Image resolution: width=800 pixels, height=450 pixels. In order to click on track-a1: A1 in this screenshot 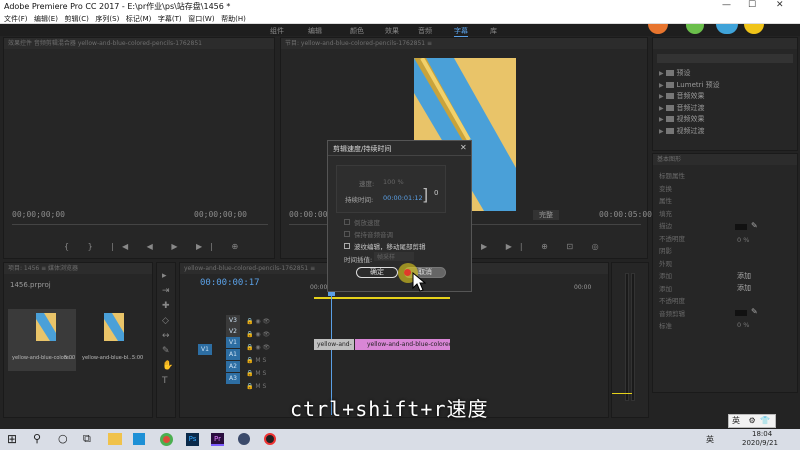, I will do `click(233, 354)`.